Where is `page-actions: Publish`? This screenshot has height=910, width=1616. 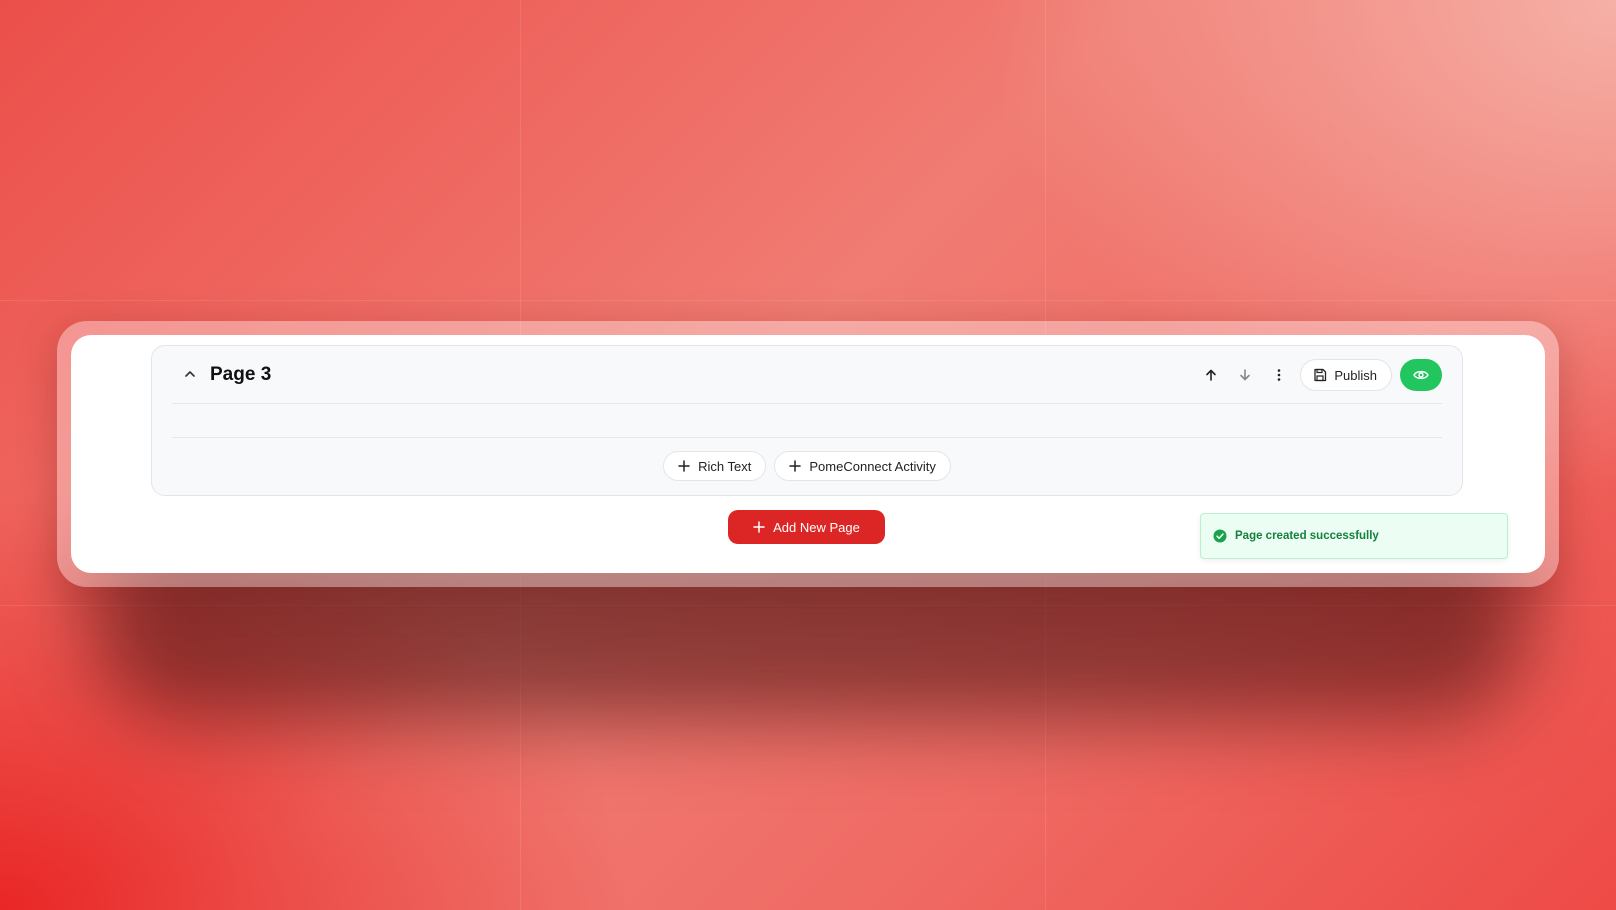
page-actions: Publish is located at coordinates (1318, 375).